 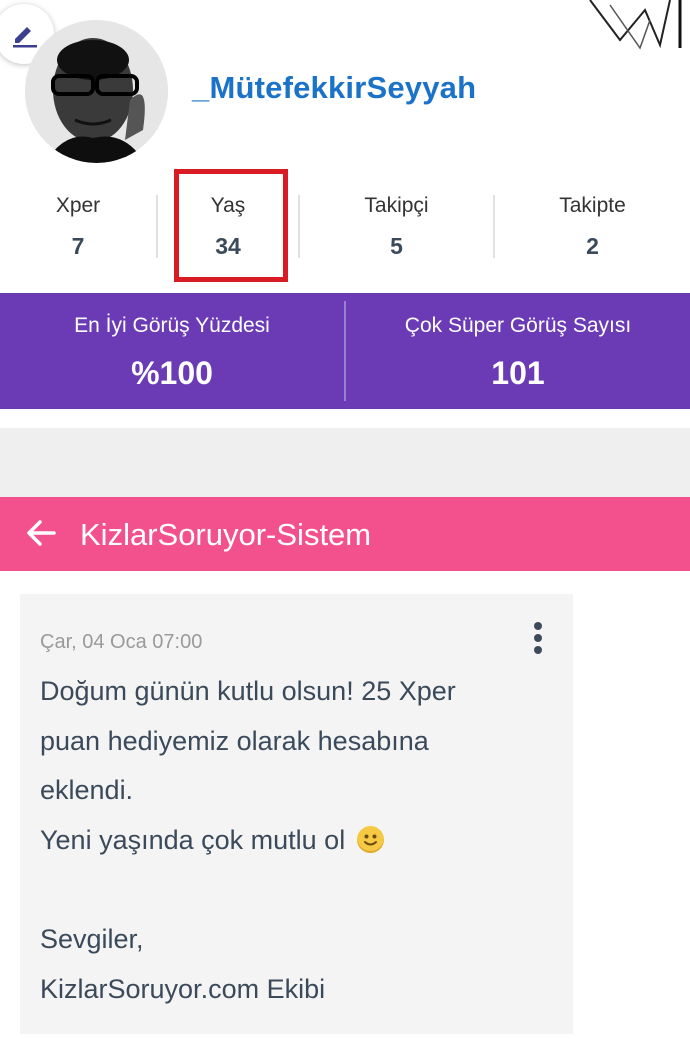 I want to click on smiley-emoji, so click(x=370, y=839).